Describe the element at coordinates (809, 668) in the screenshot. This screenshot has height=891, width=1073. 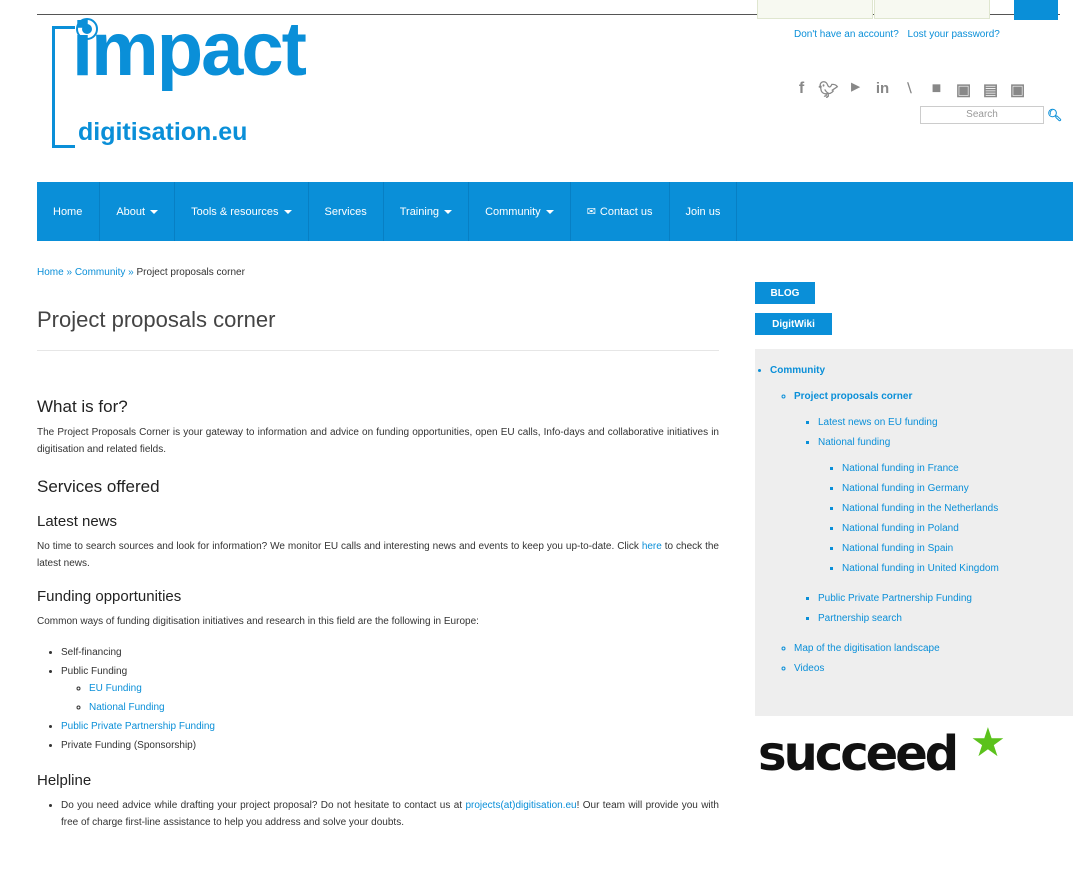
I see `sidebar-videos-link: Videos` at that location.